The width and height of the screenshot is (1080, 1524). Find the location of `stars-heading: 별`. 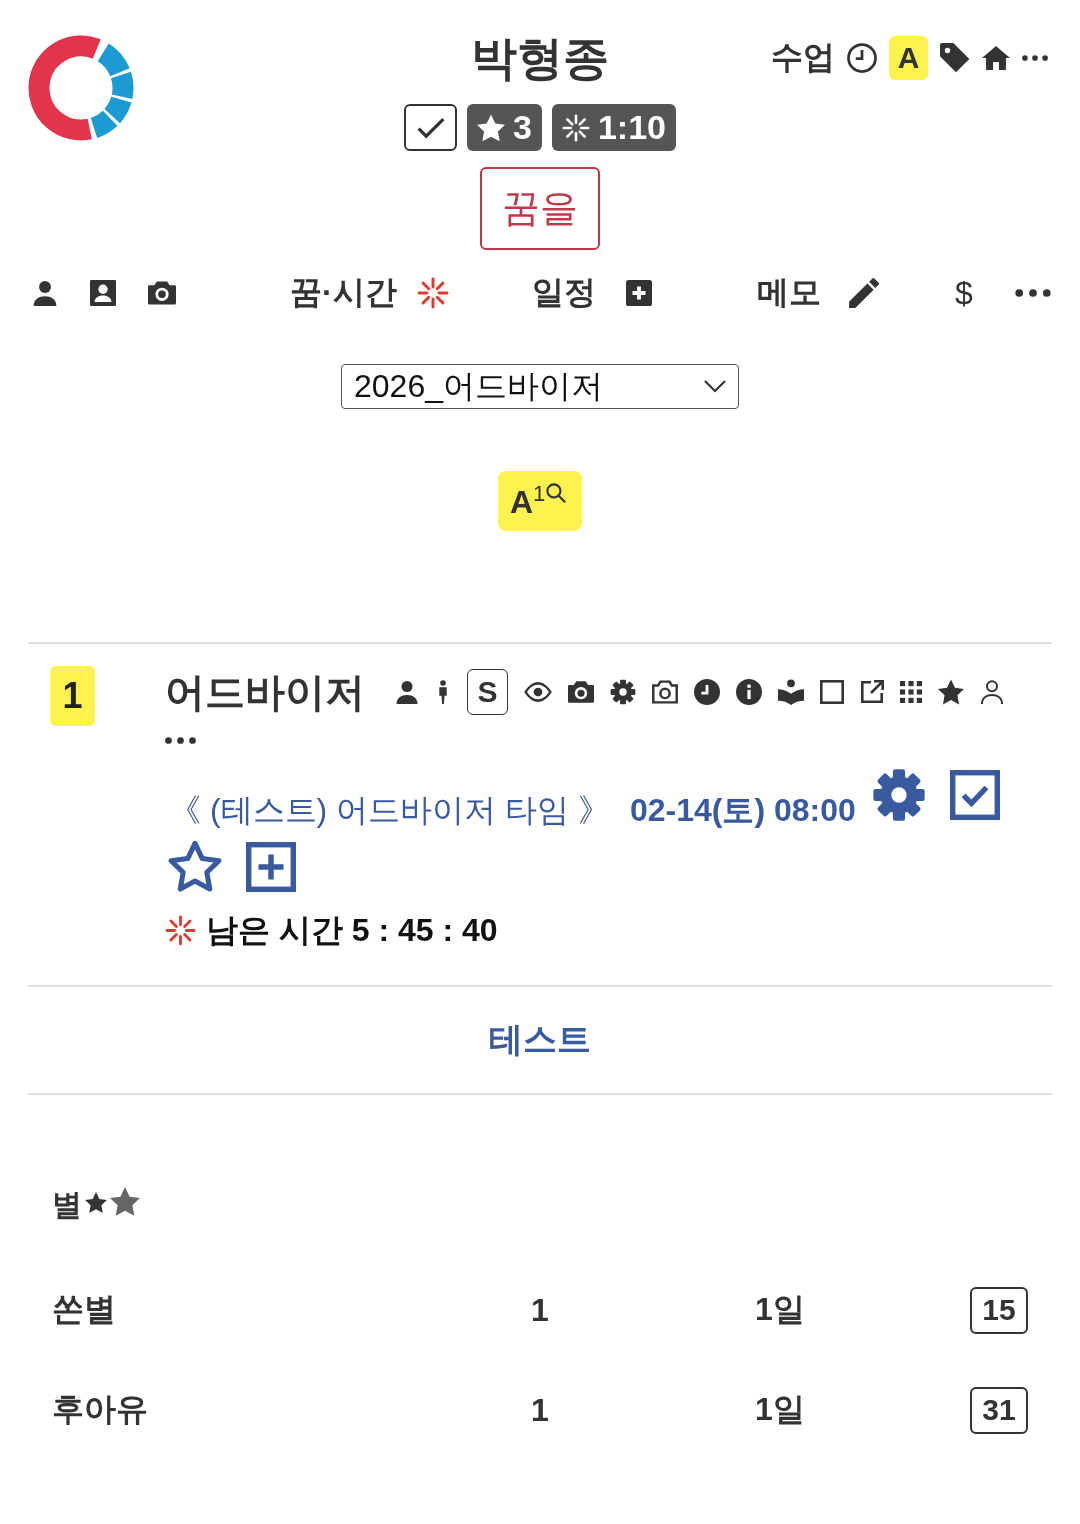

stars-heading: 별 is located at coordinates (67, 1205).